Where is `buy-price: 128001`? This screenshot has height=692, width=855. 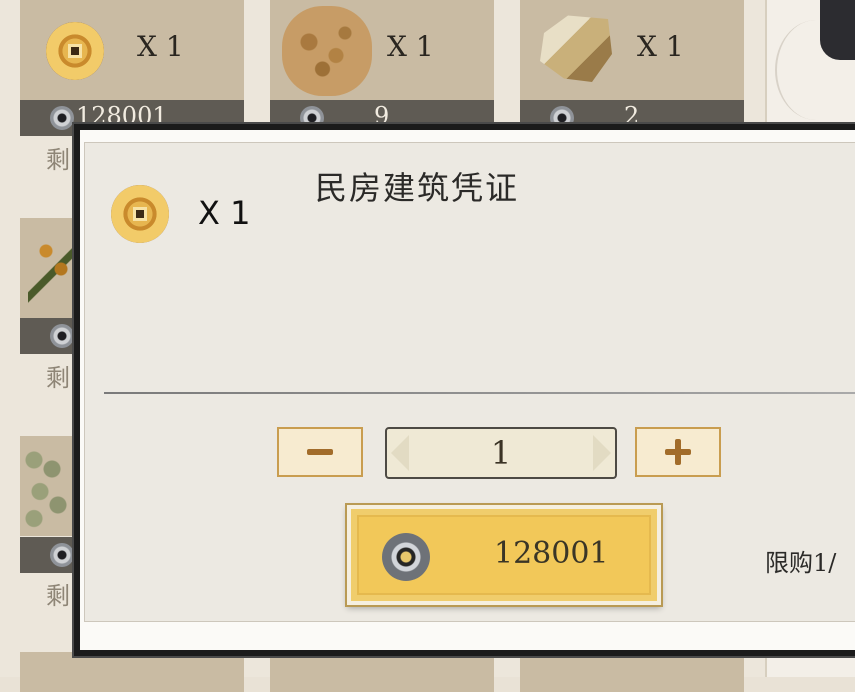
buy-price: 128001 is located at coordinates (551, 553).